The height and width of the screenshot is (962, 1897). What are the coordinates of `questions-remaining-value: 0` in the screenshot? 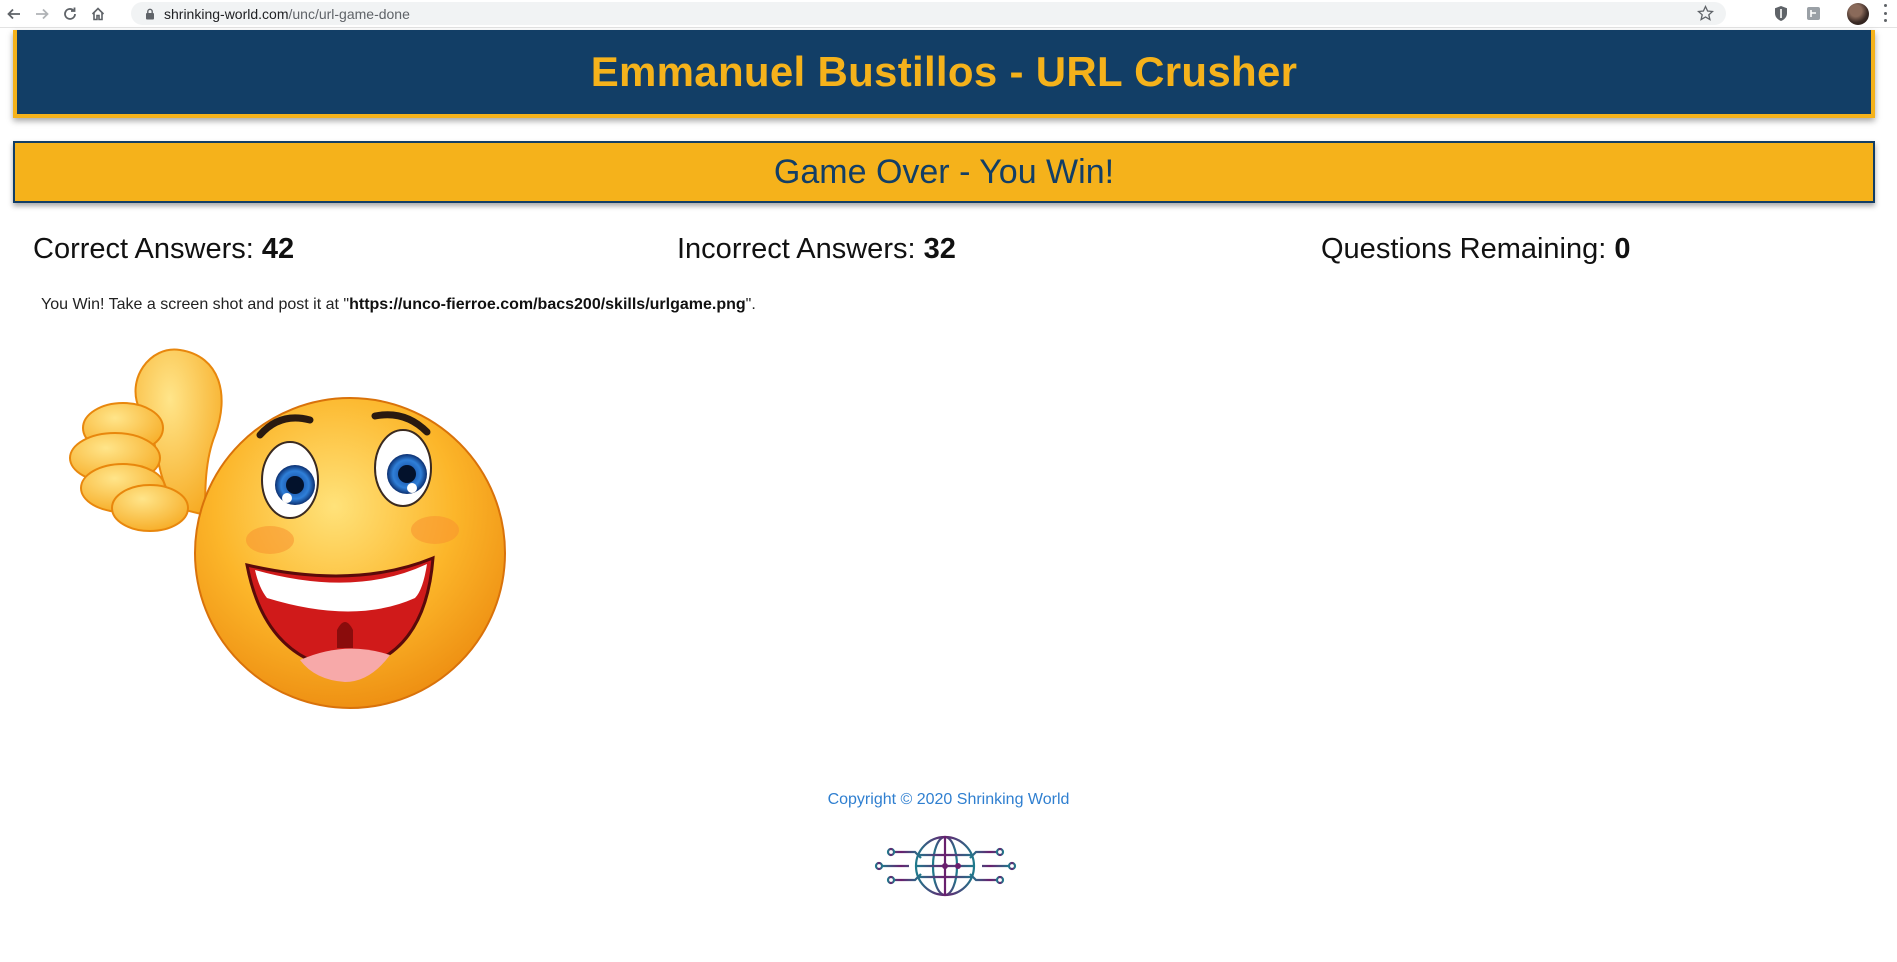 It's located at (1622, 249).